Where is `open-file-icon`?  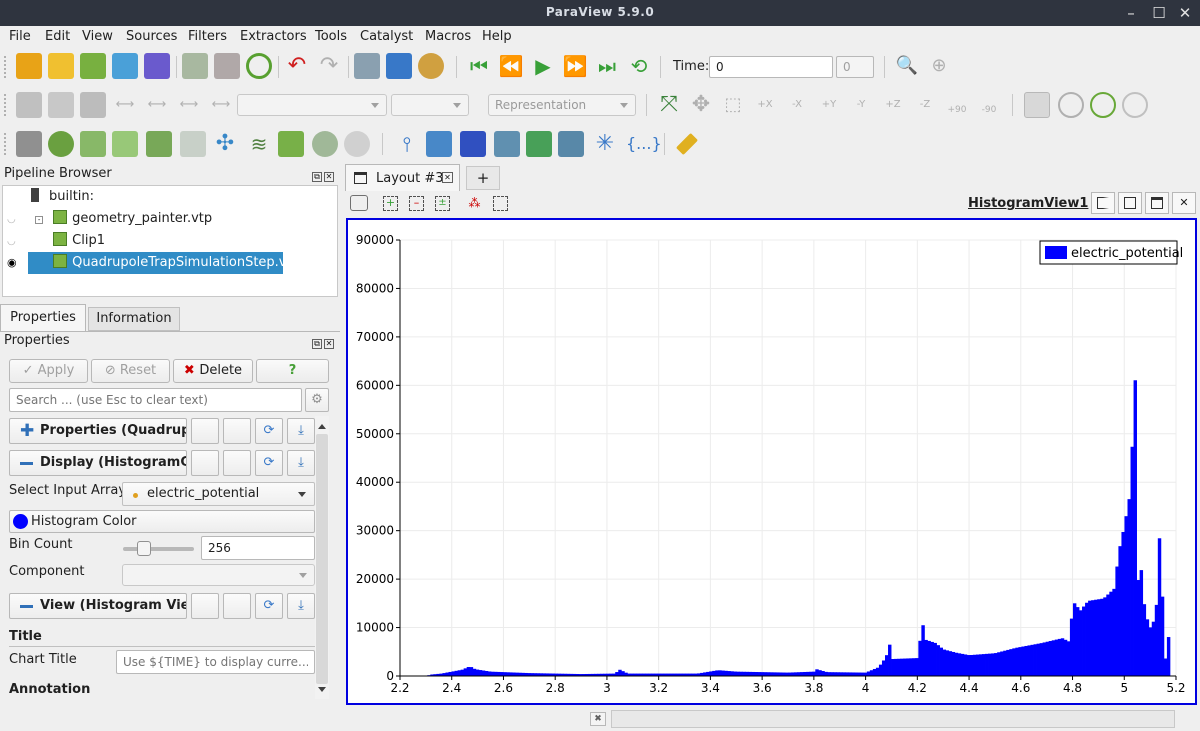 open-file-icon is located at coordinates (29, 66).